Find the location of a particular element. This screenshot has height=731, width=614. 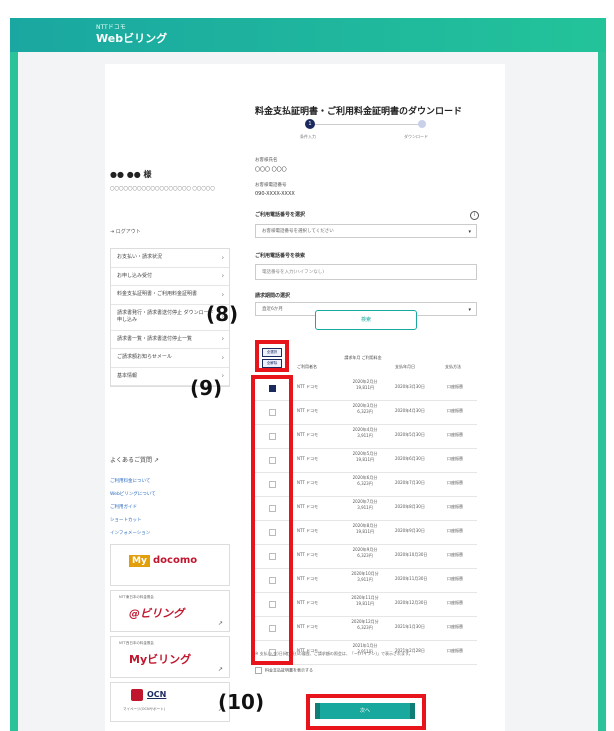

cell-date: 2020年12月30日 is located at coordinates (411, 602).